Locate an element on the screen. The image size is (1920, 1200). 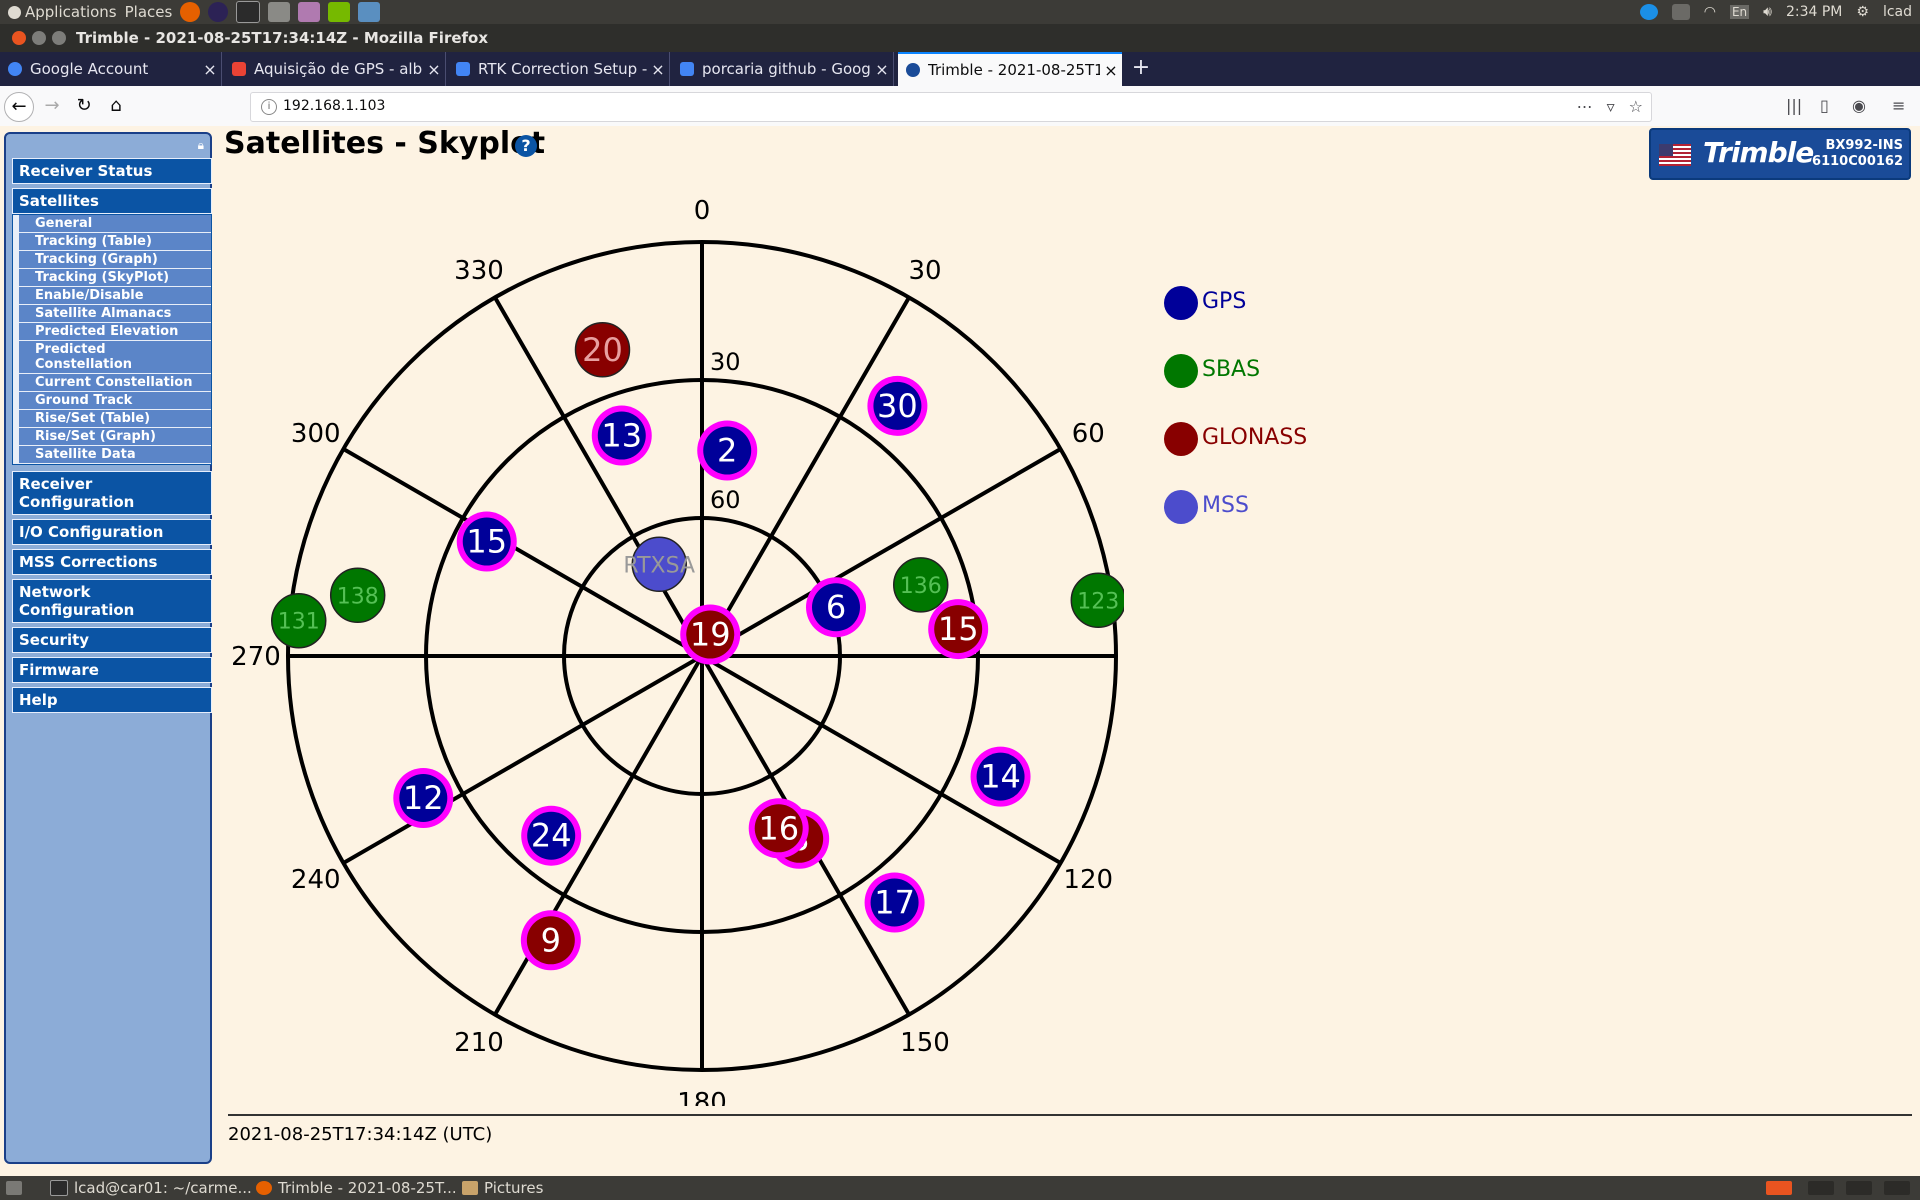
workspace-switcher-icon is located at coordinates (1779, 1188).